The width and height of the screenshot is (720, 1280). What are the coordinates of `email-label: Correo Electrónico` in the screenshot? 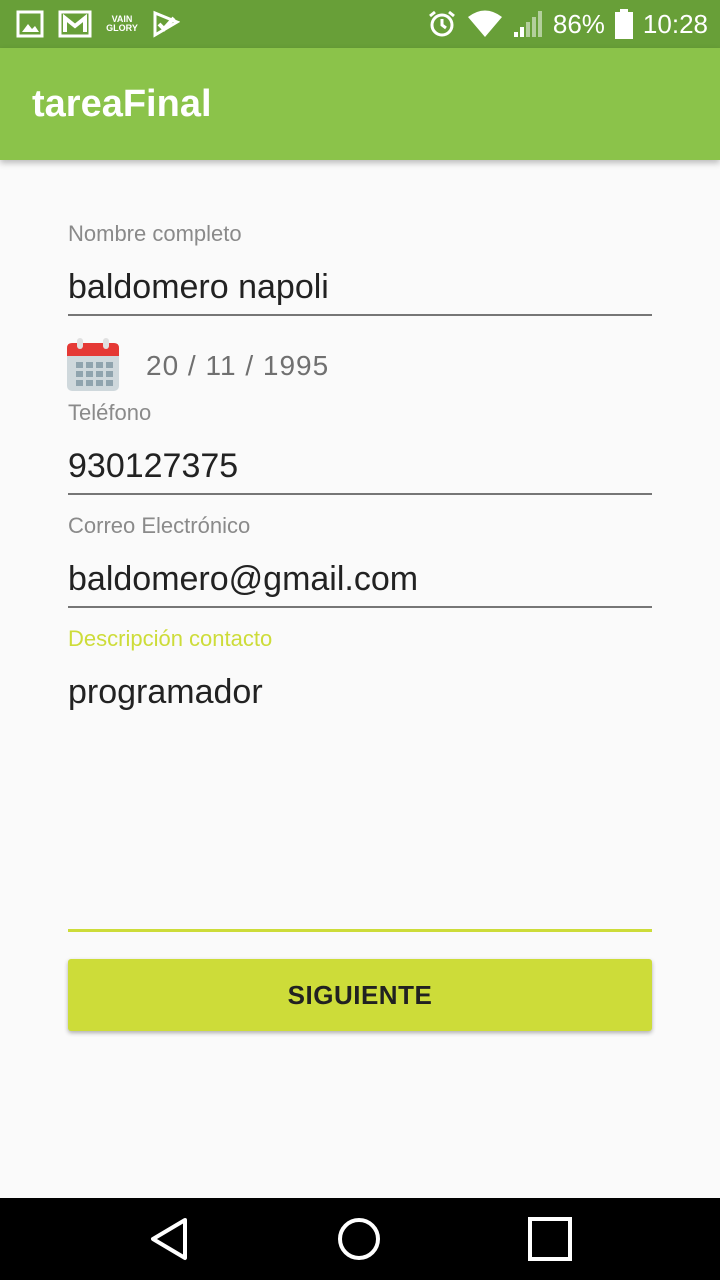 It's located at (159, 525).